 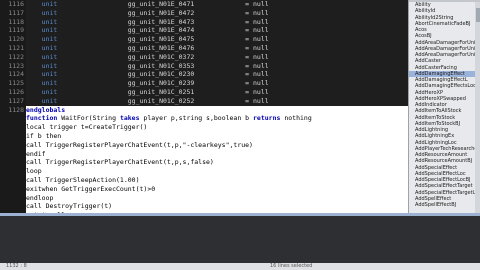 I want to click on function-keyword: function, so click(x=42, y=118).